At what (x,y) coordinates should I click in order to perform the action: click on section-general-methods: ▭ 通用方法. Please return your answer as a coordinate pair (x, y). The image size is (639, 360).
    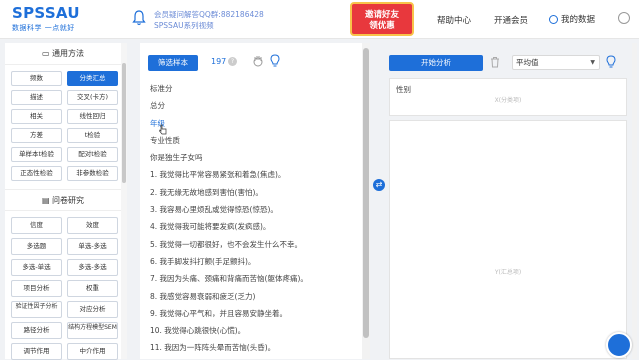
    Looking at the image, I should click on (63, 54).